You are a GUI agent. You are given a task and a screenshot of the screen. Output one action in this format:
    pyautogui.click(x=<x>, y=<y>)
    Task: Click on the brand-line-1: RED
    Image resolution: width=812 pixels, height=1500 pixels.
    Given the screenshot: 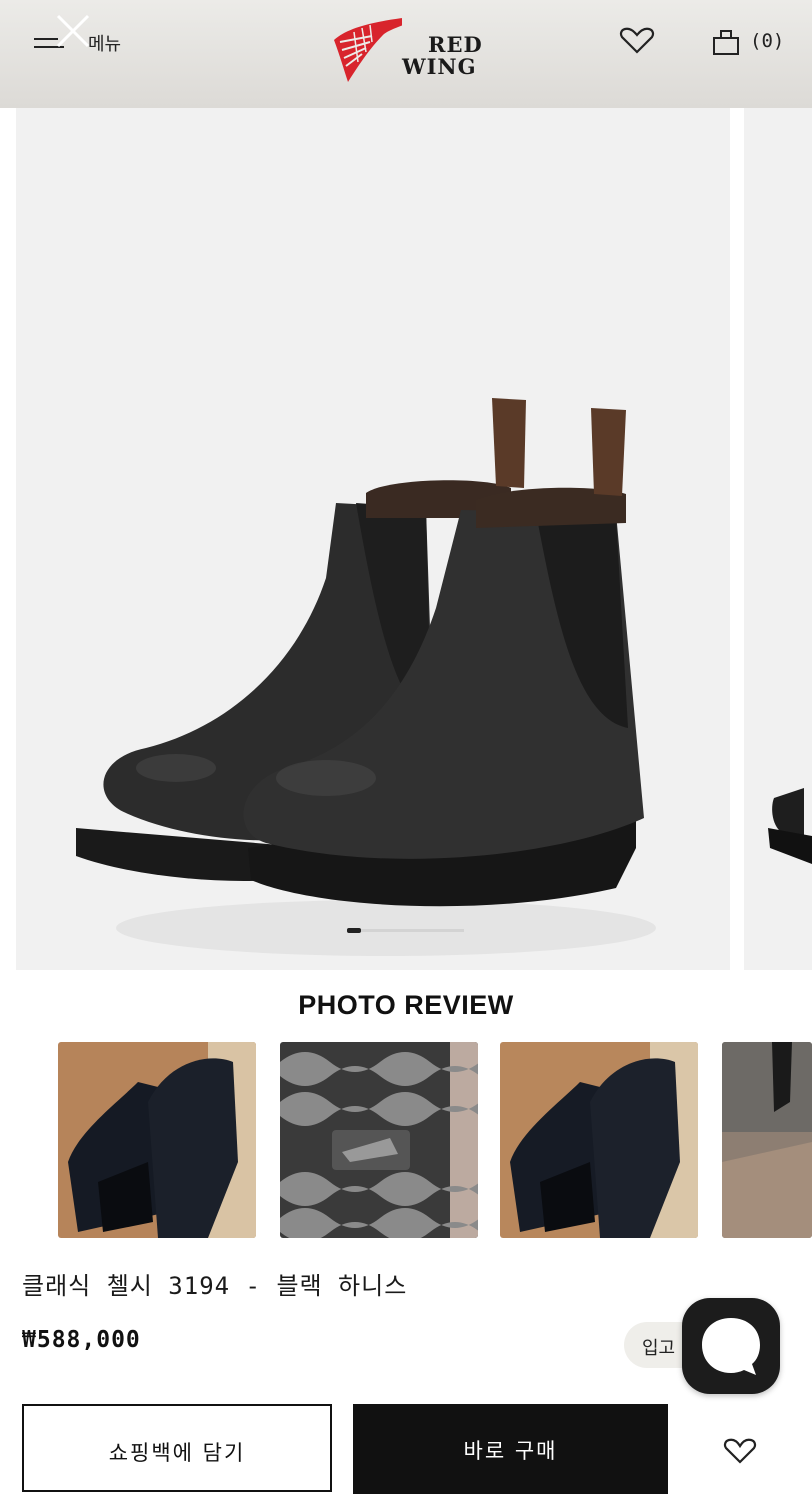 What is the action you would take?
    pyautogui.click(x=455, y=44)
    